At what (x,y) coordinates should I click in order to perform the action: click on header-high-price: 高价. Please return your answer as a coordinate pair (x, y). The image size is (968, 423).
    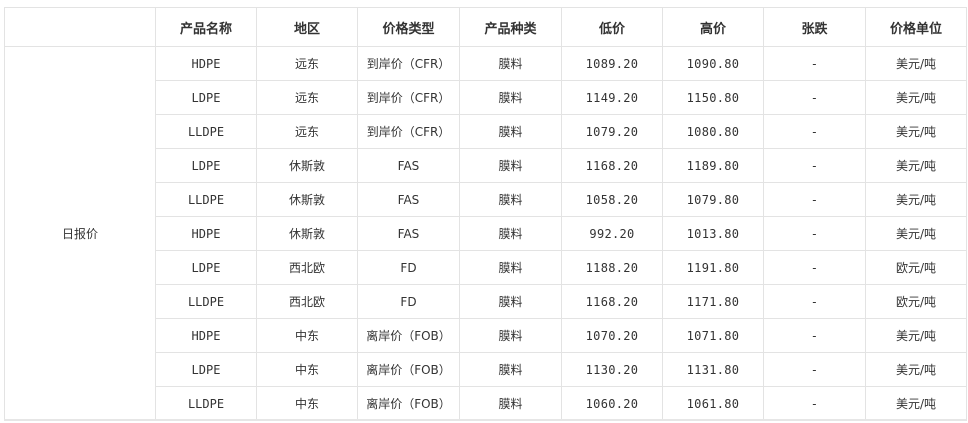
    Looking at the image, I should click on (713, 27).